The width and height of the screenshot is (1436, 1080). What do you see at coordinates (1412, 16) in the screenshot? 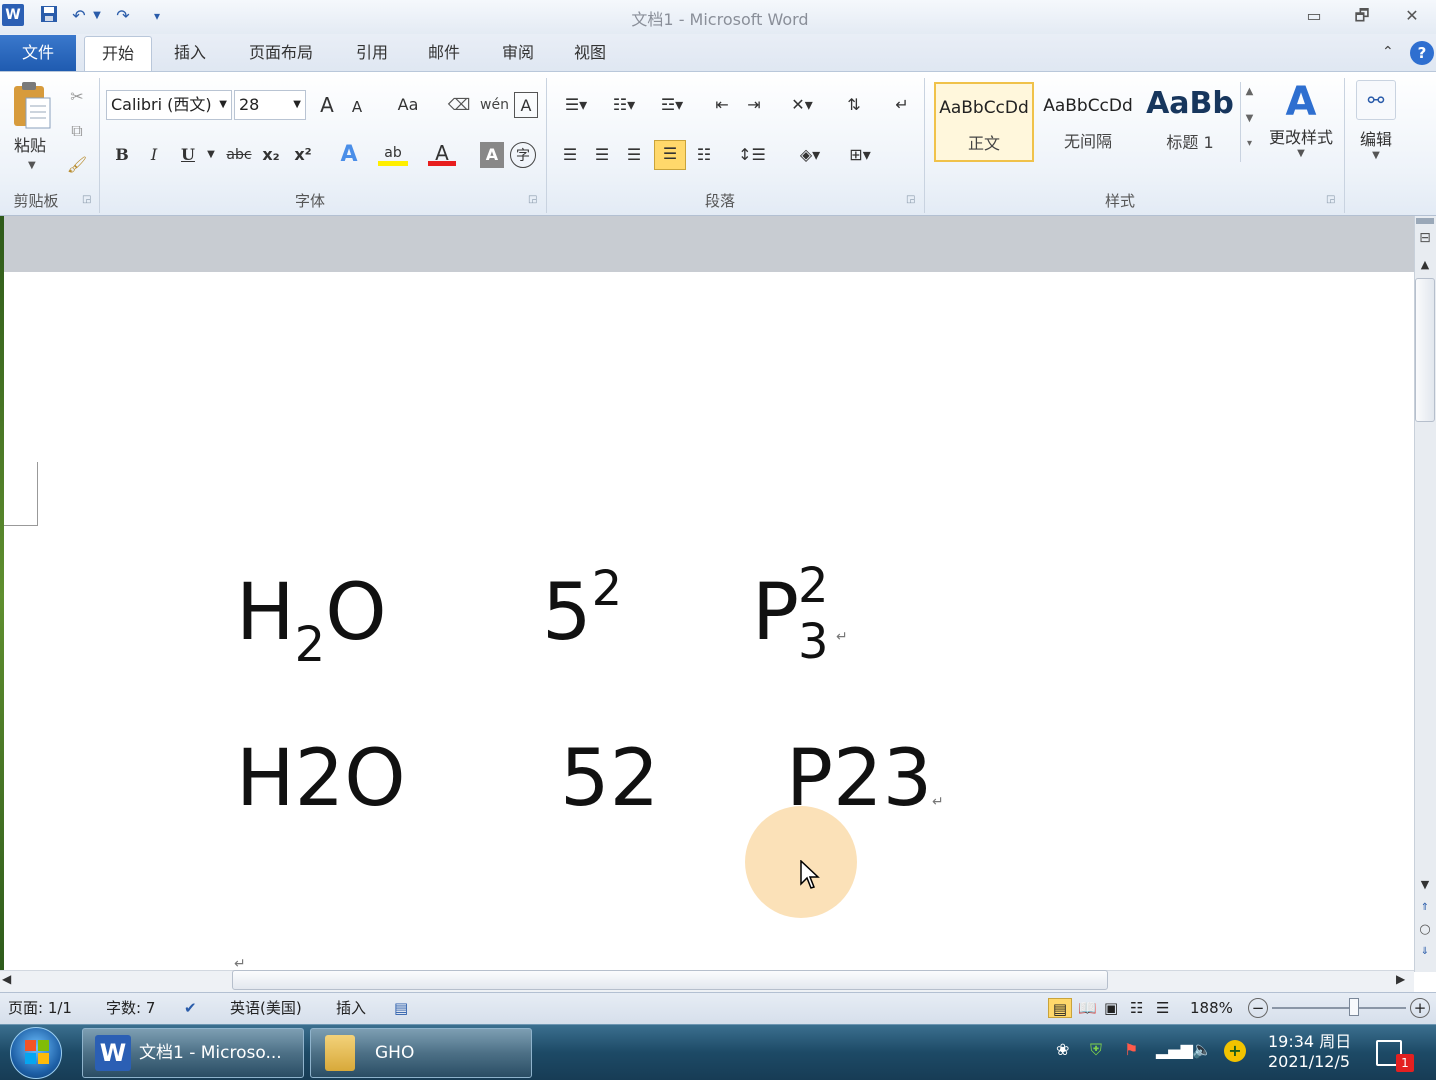
I see `close-button: ✕` at bounding box center [1412, 16].